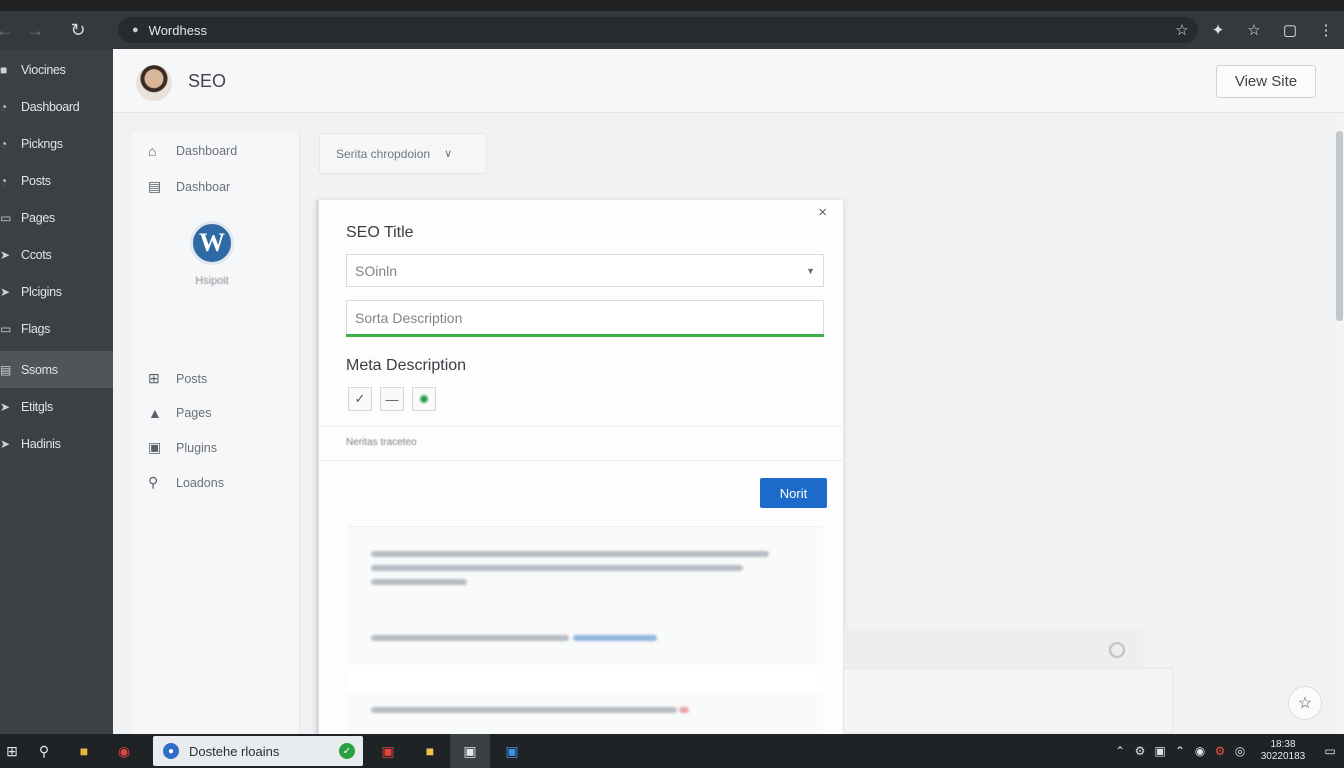 Image resolution: width=1344 pixels, height=768 pixels. What do you see at coordinates (154, 378) in the screenshot?
I see `plus-square-icon: ⊞` at bounding box center [154, 378].